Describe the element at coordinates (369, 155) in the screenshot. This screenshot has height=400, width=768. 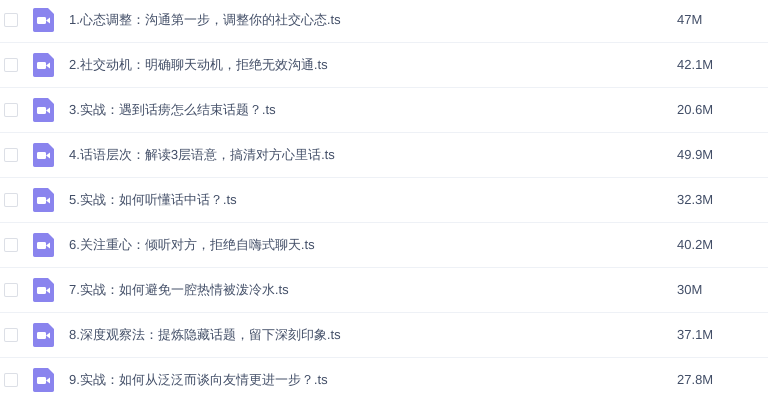
I see `file-name: 4.话语层次：解读3层语意，搞清对方心里话.ts` at that location.